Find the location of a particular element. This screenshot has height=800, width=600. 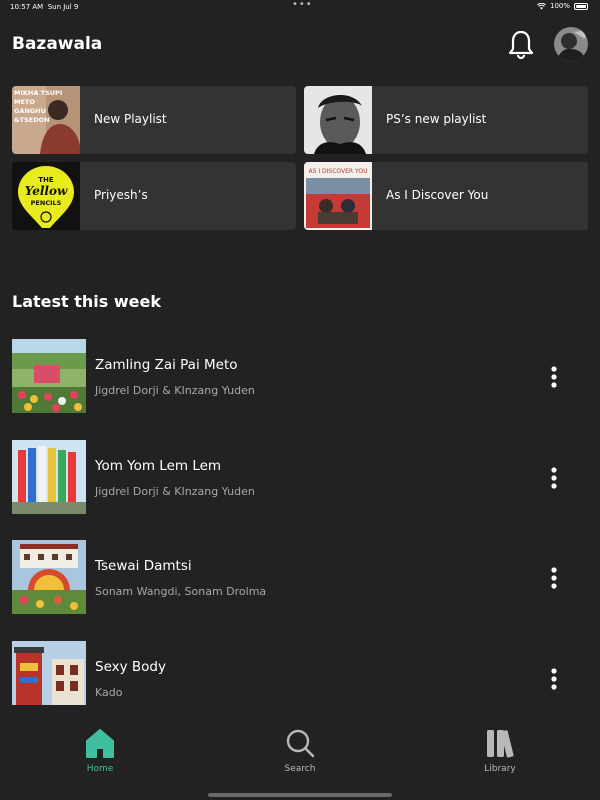

svg-text: PENCILS is located at coordinates (46, 203).